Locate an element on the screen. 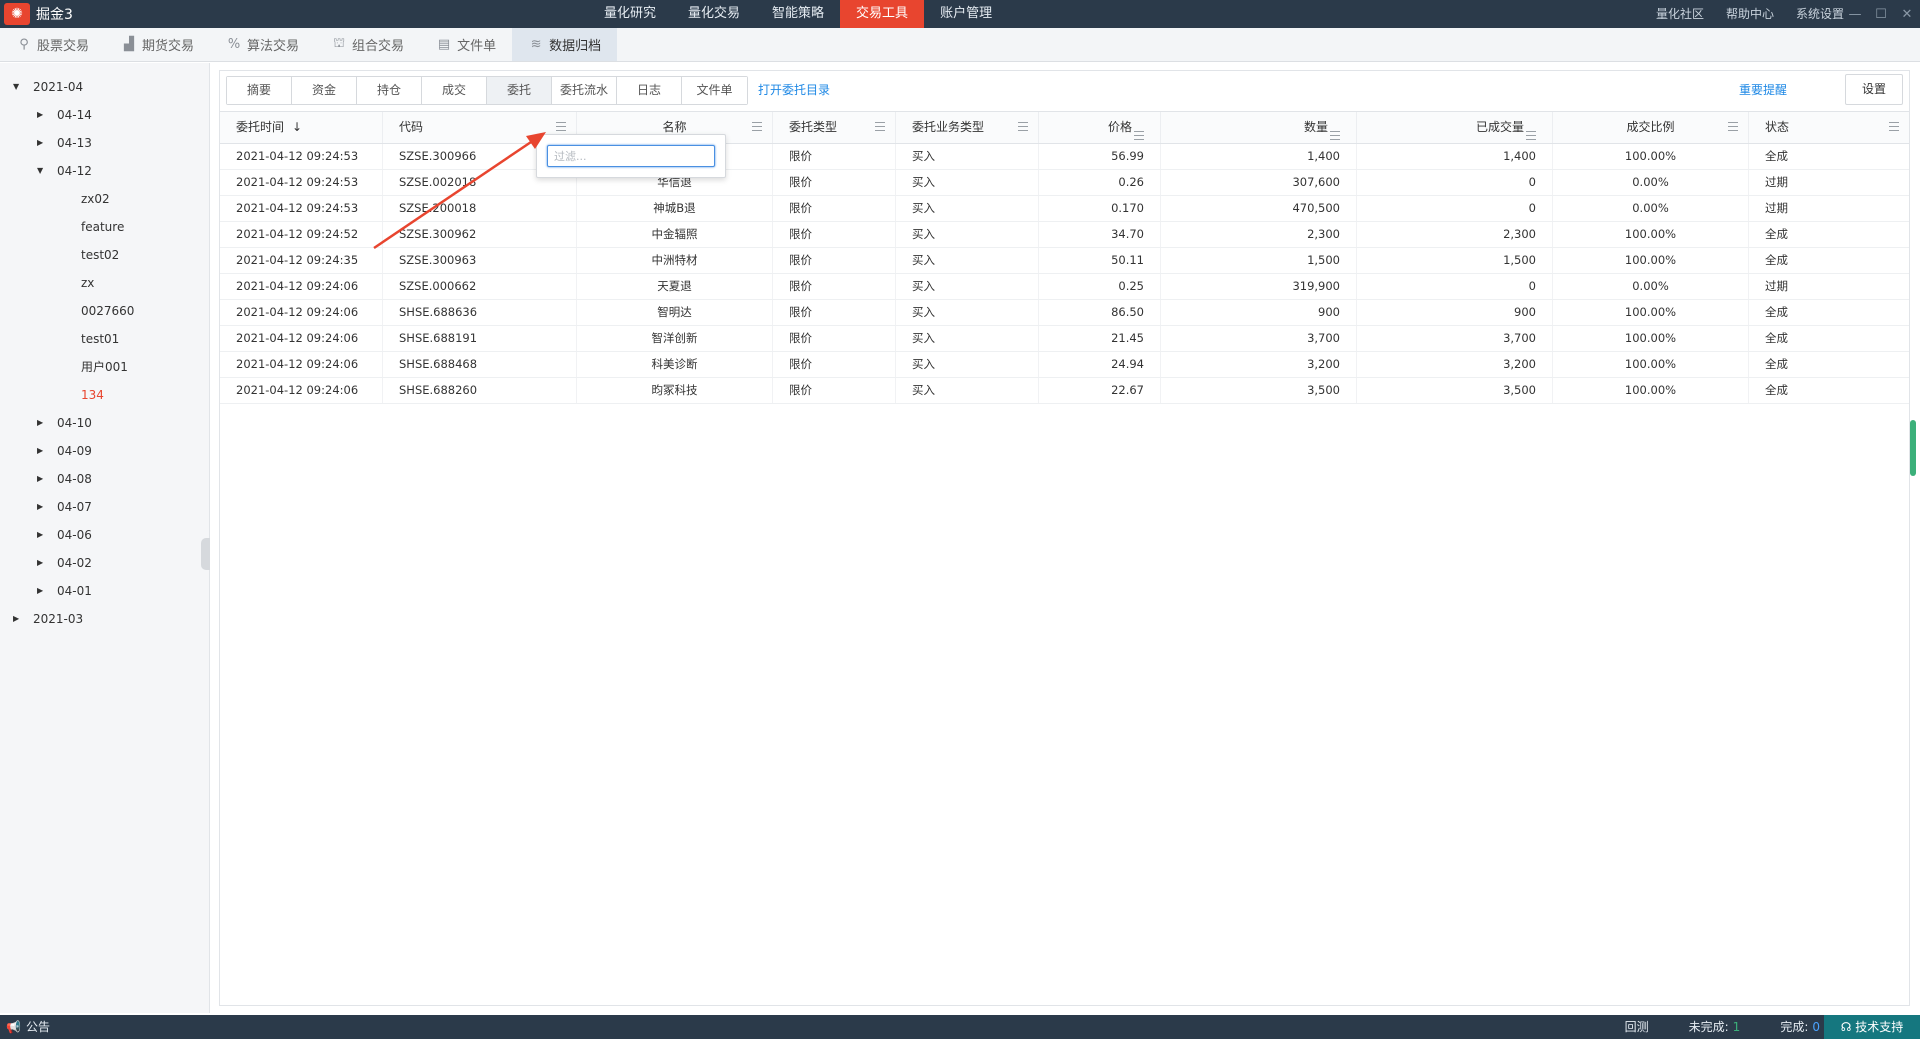 This screenshot has width=1920, height=1039. column-header: 委托时间 ↓ is located at coordinates (301, 127).